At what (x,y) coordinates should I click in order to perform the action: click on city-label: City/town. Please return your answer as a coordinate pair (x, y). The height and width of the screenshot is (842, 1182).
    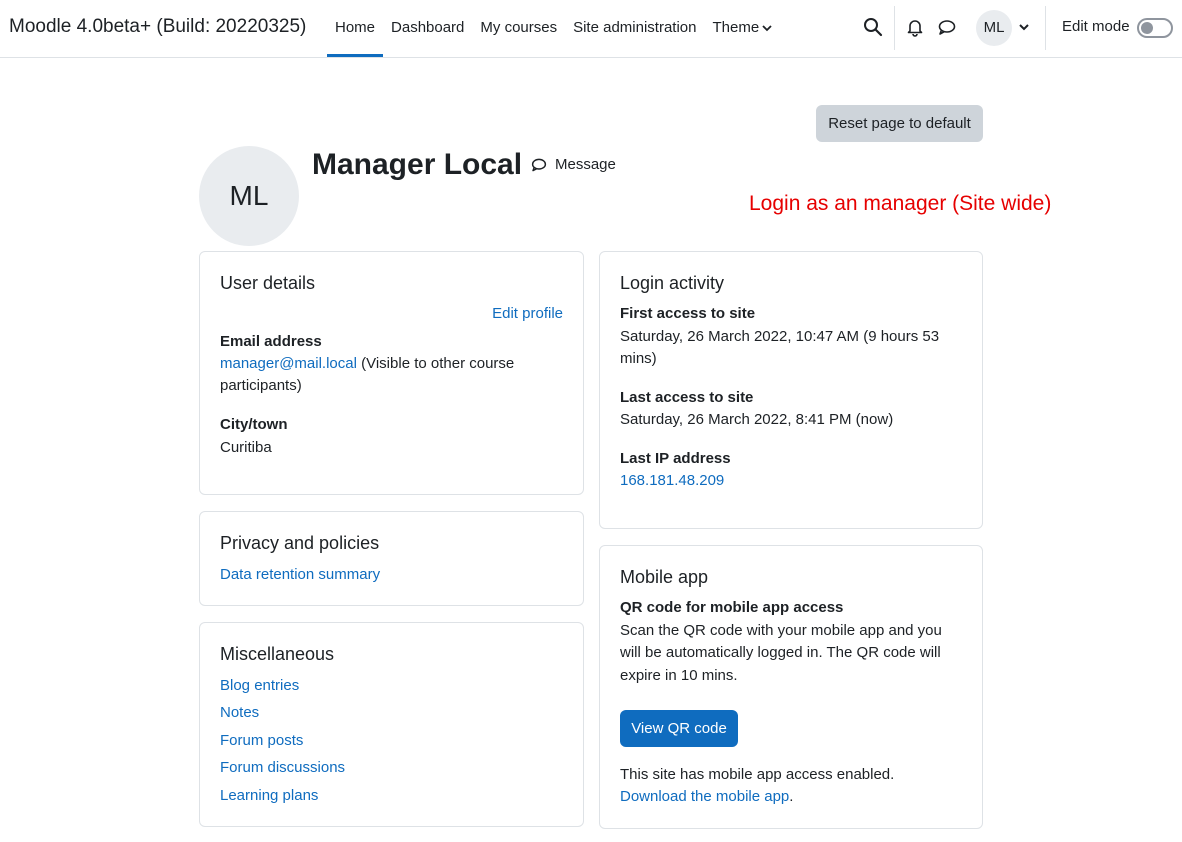
    Looking at the image, I should click on (254, 424).